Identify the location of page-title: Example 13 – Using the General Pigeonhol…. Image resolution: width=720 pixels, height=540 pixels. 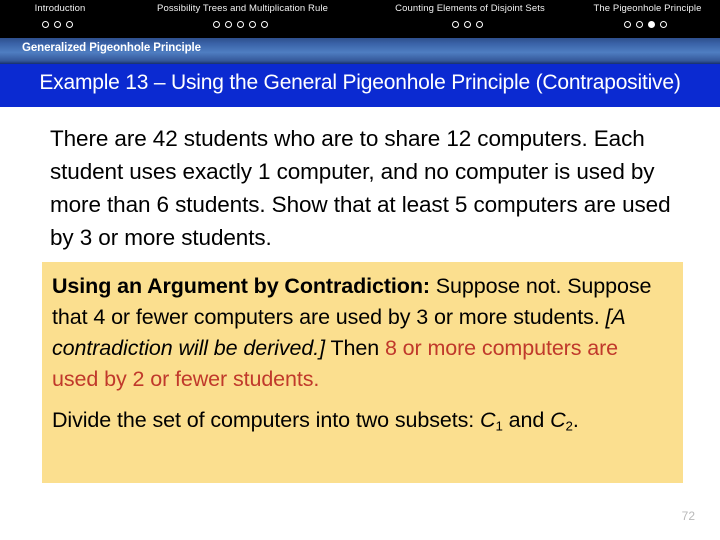
(360, 82).